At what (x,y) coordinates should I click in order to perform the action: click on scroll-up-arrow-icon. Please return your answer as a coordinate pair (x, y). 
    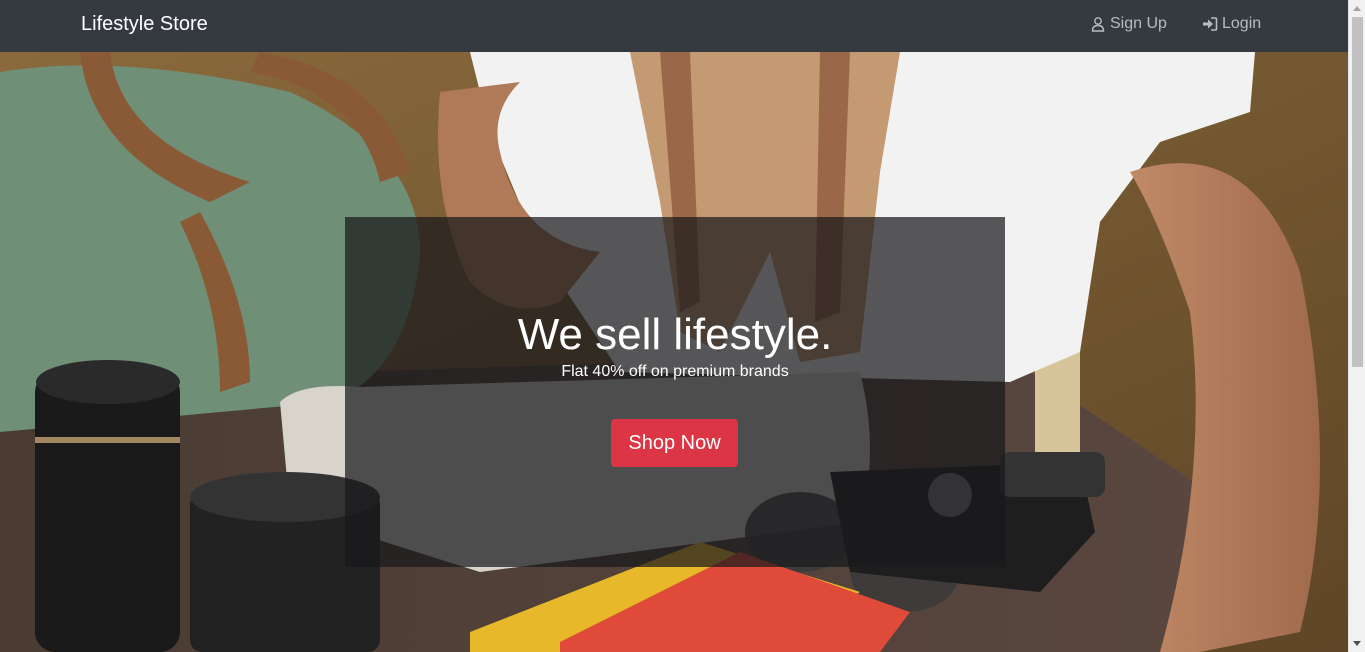
    Looking at the image, I should click on (1357, 8).